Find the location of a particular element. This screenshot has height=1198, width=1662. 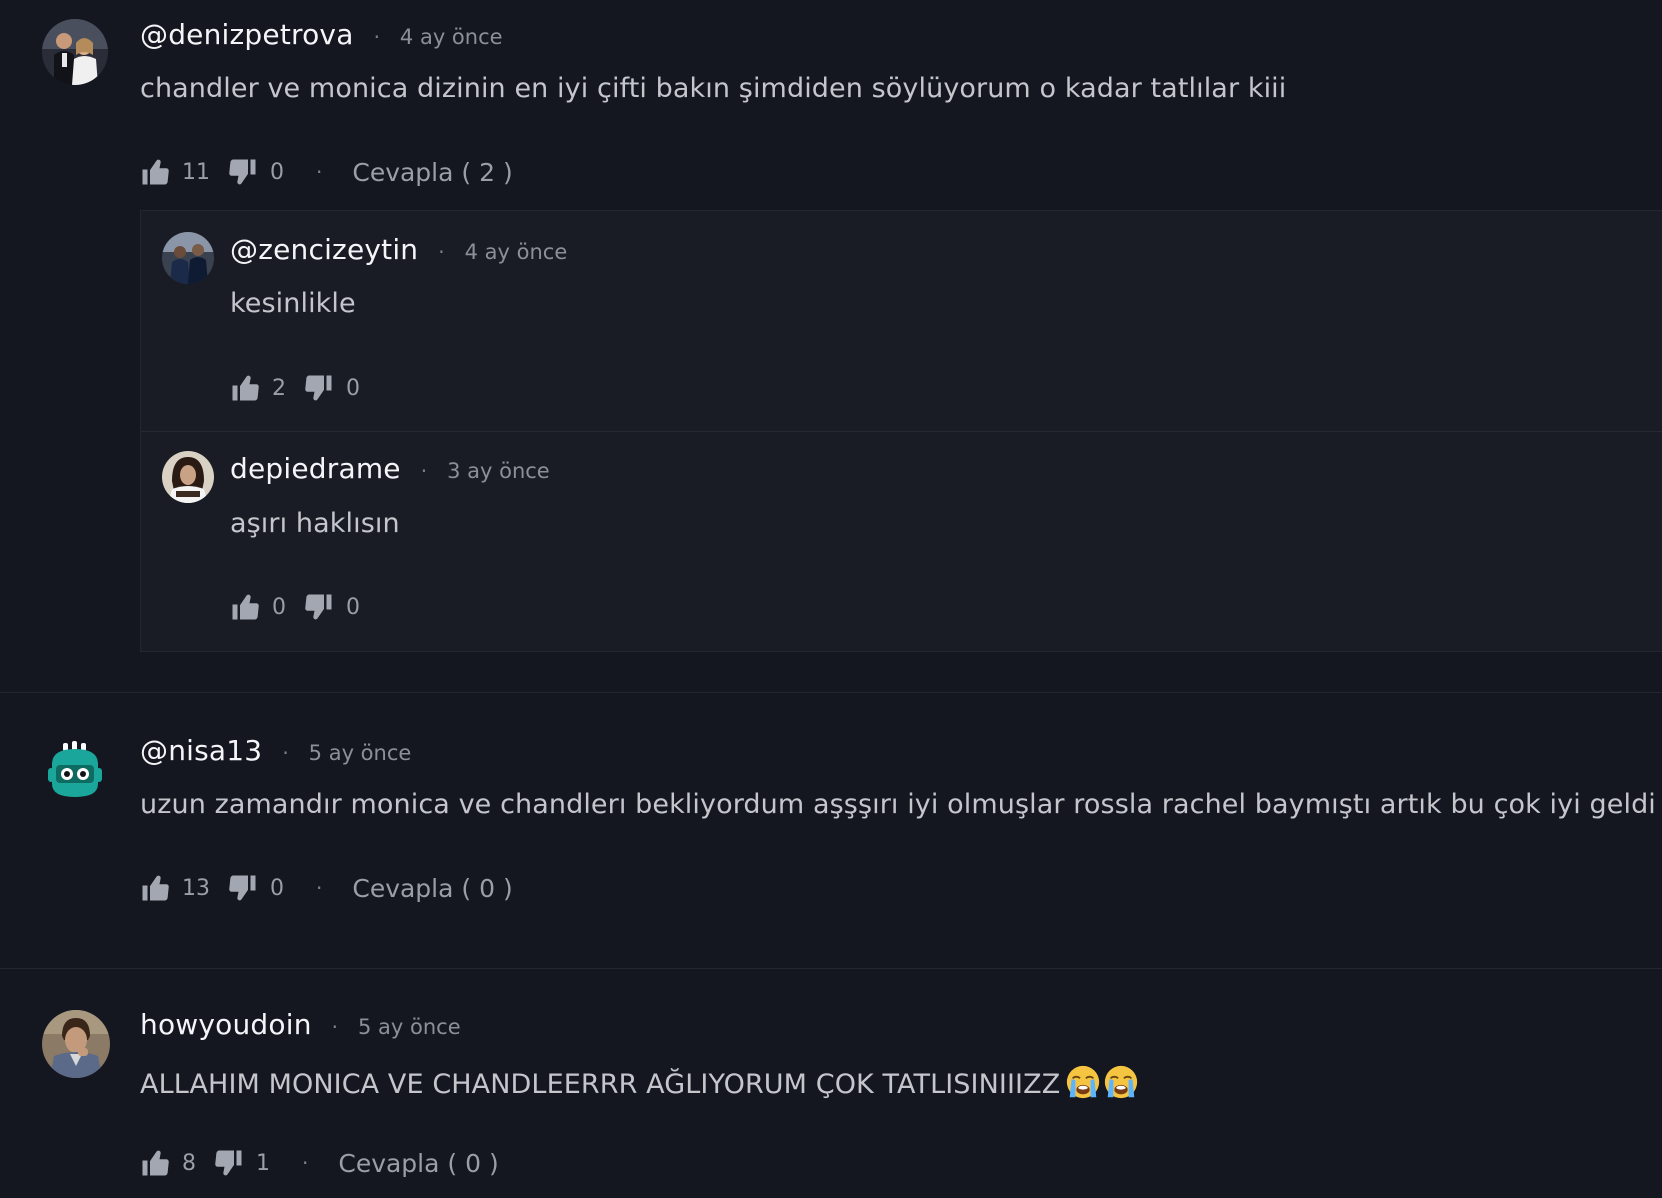

robot-avatar-icon is located at coordinates (75, 769).